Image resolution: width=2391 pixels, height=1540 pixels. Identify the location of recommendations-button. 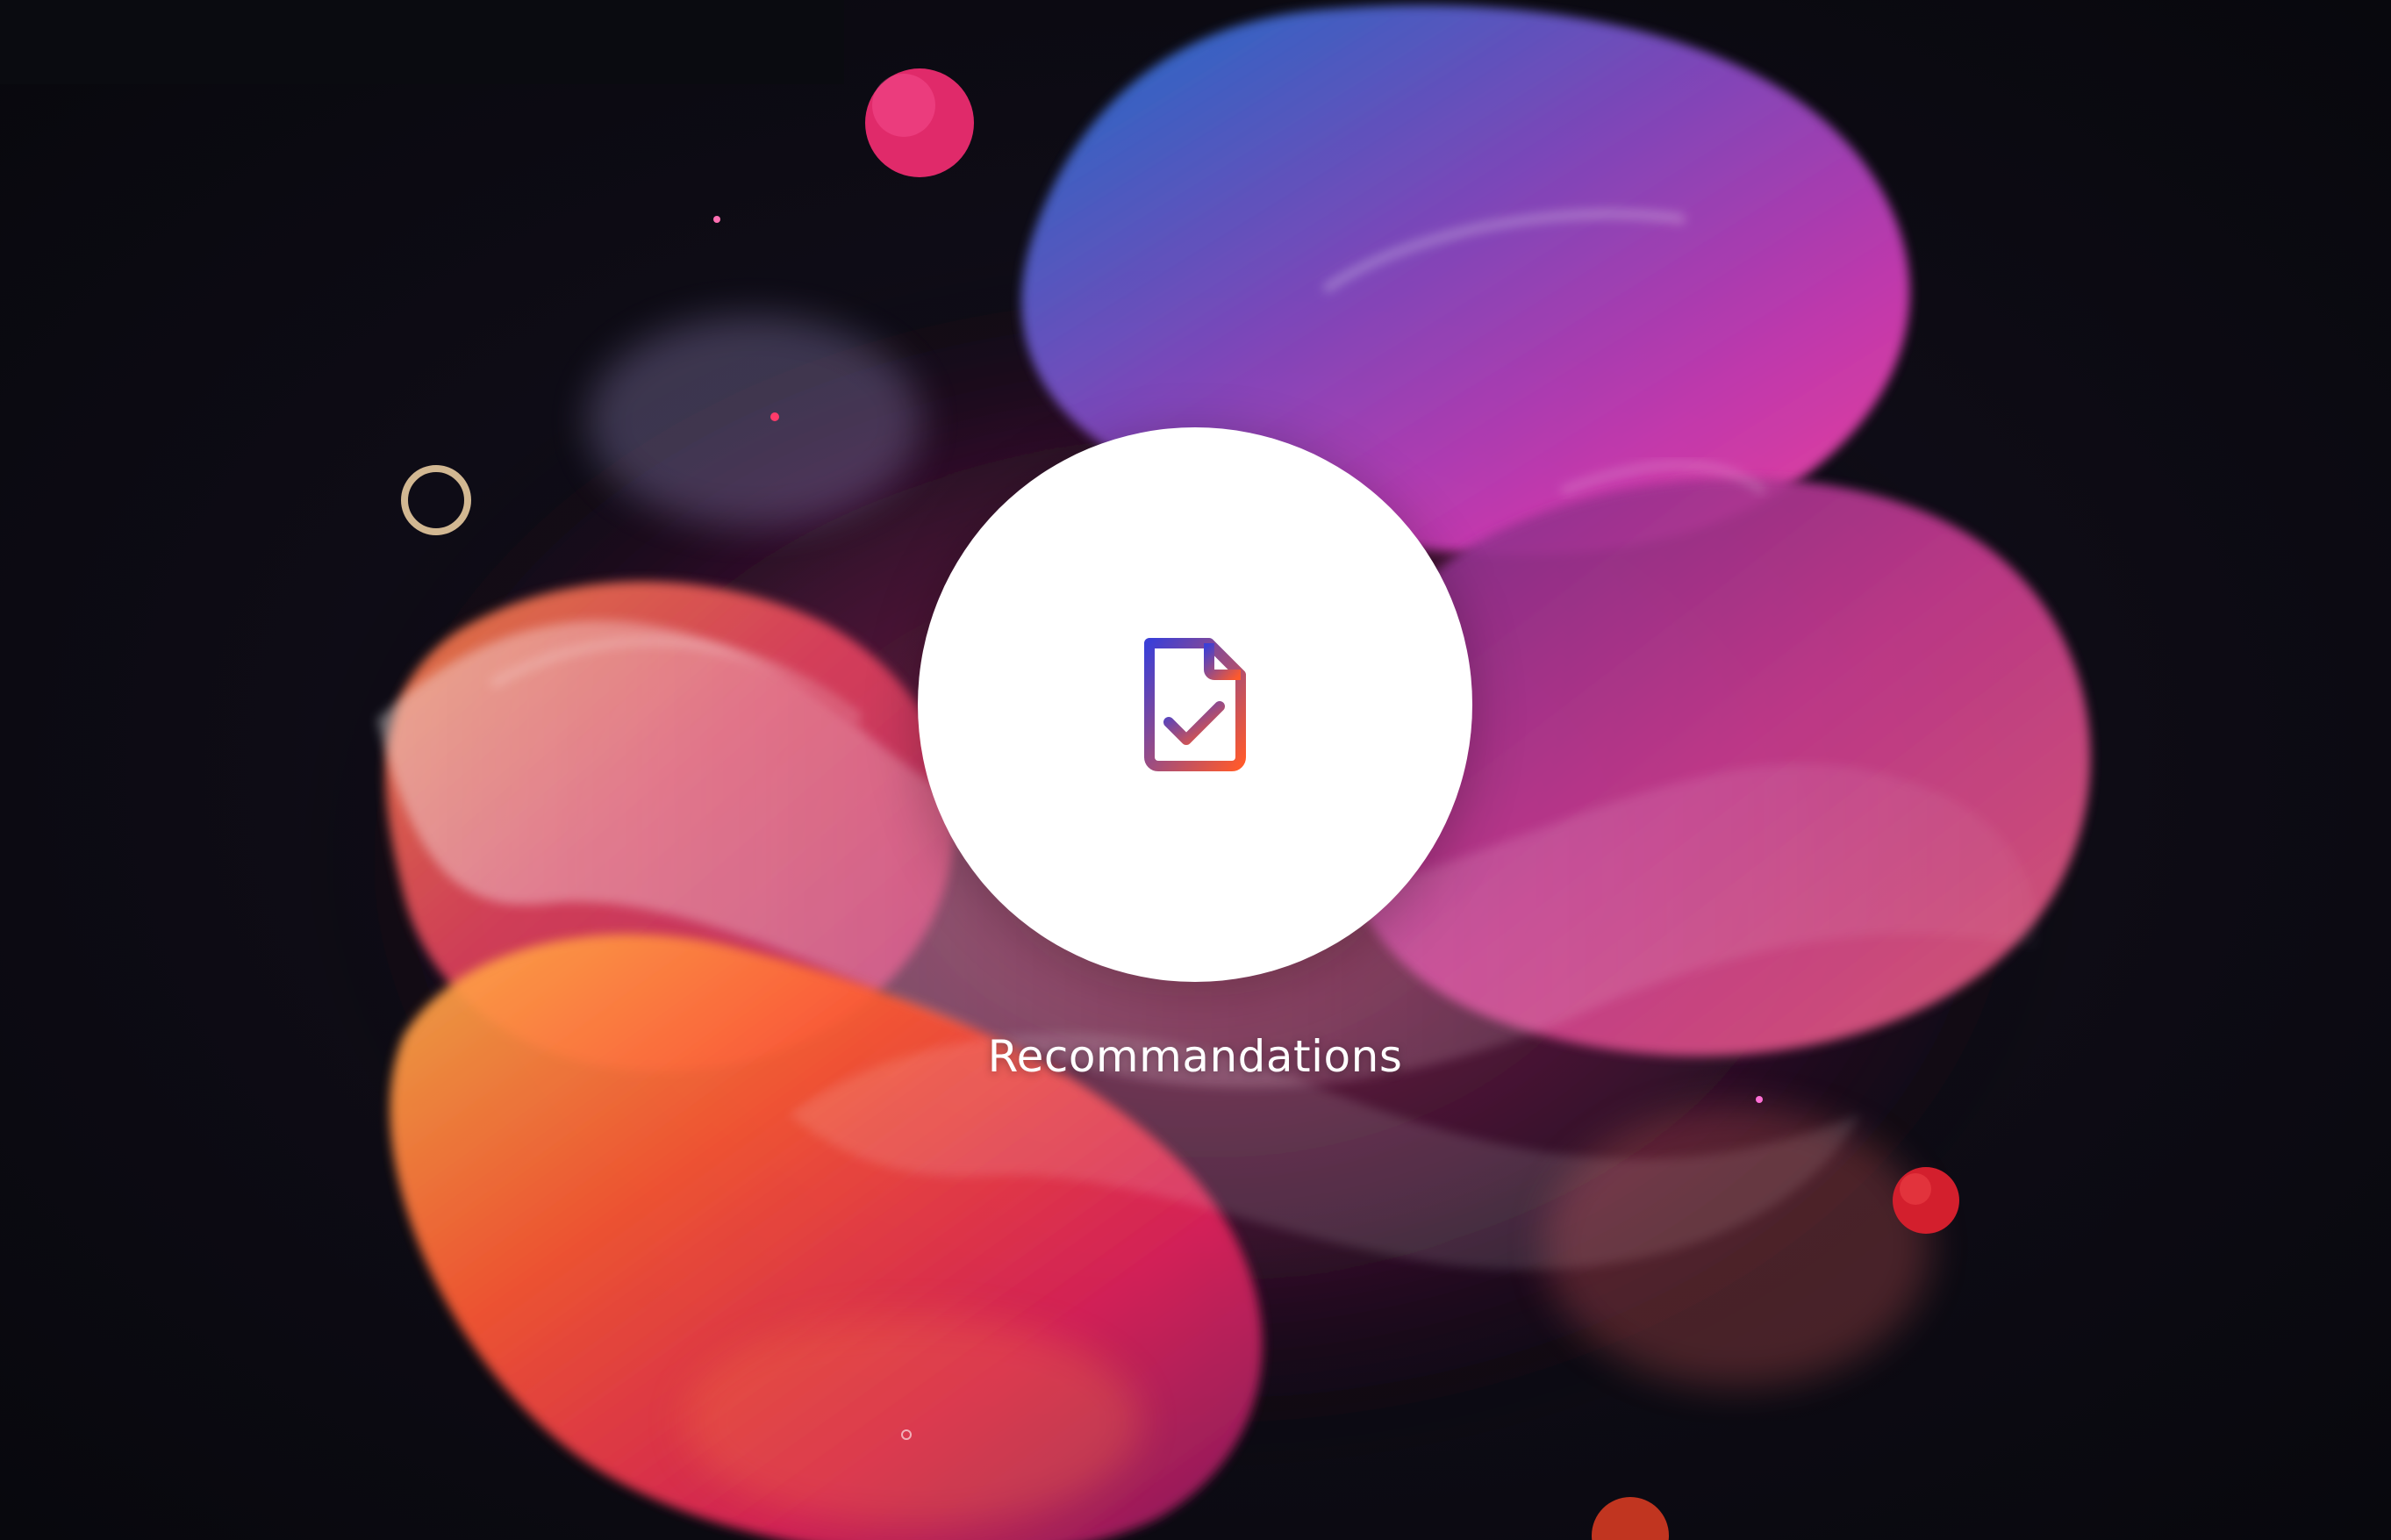
(1195, 704).